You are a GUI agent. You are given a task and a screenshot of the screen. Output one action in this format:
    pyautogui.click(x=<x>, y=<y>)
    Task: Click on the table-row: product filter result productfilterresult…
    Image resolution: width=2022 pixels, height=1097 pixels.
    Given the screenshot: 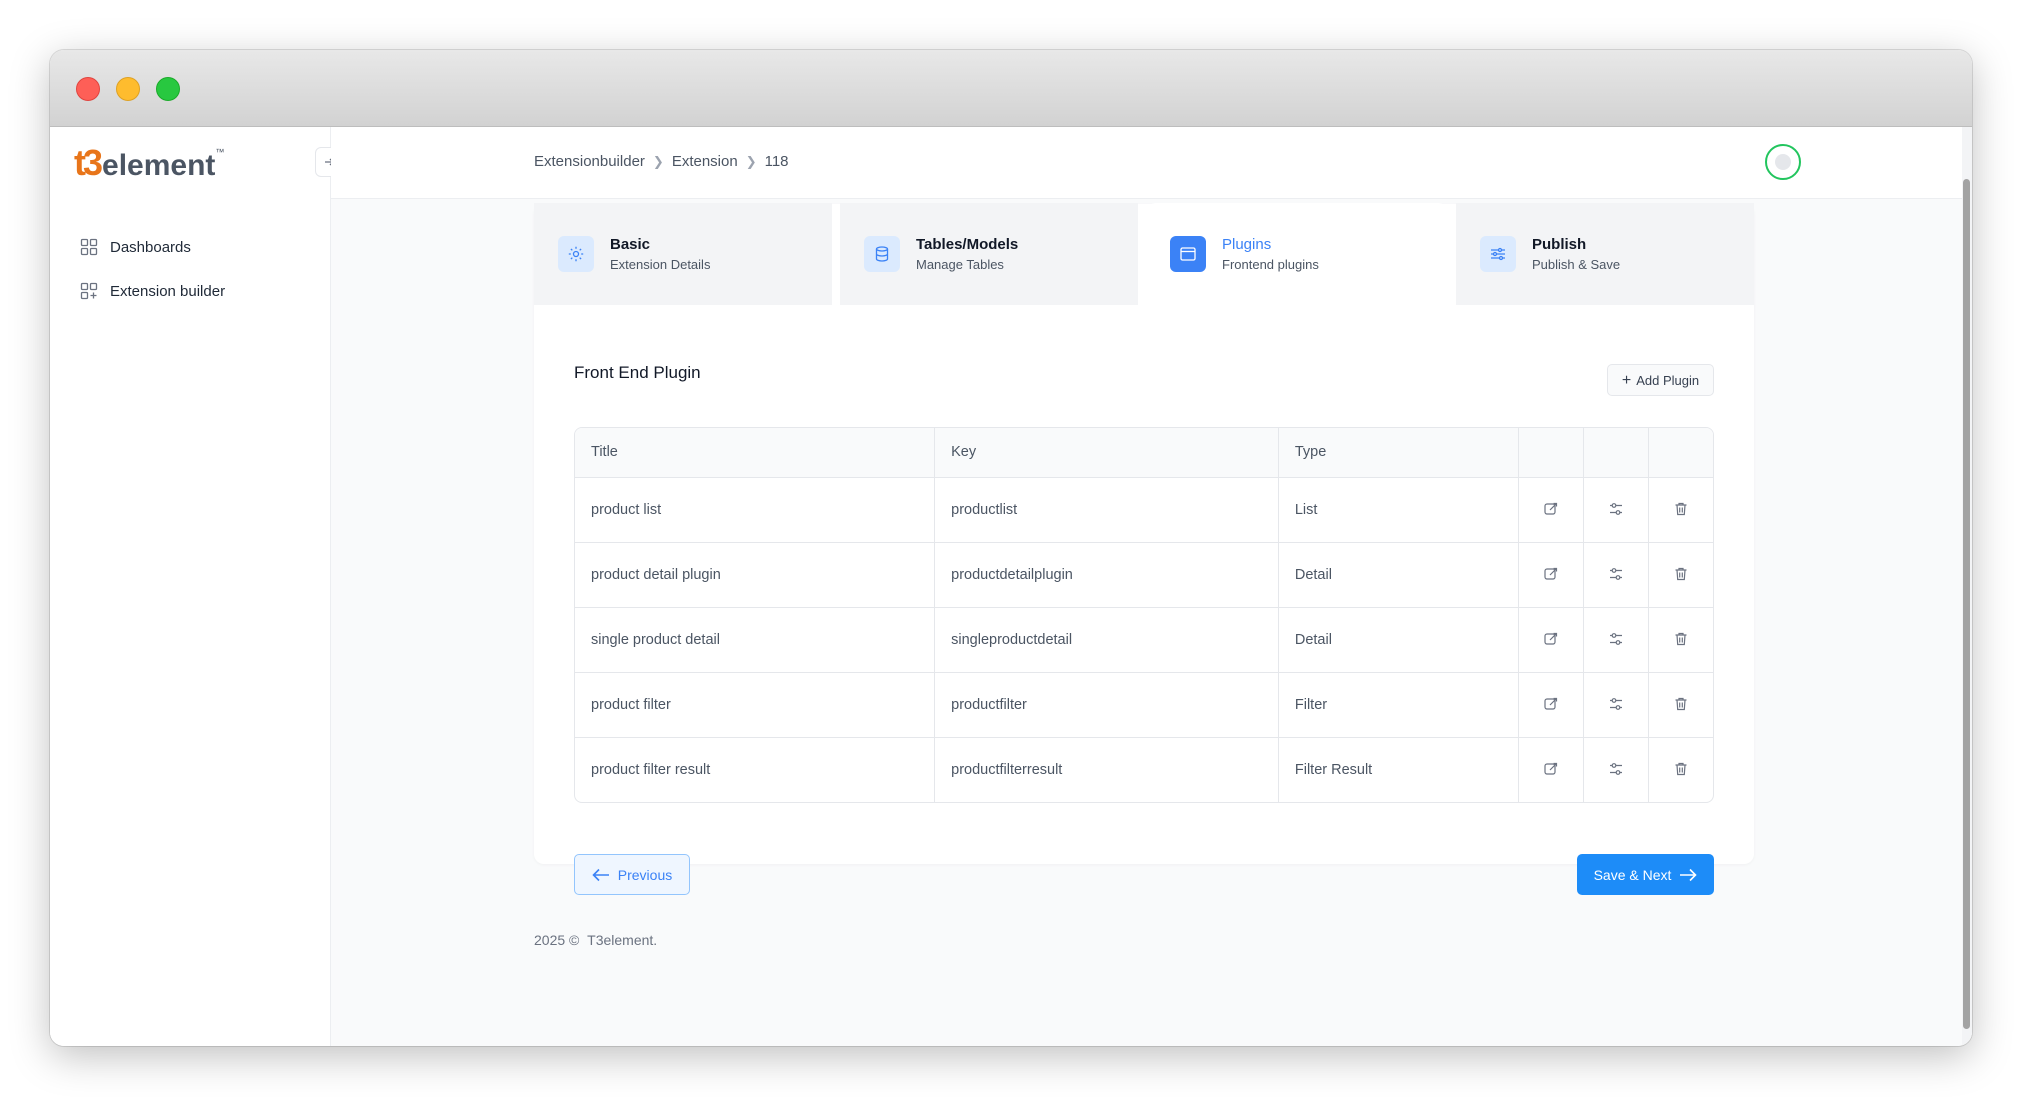 What is the action you would take?
    pyautogui.click(x=1144, y=769)
    